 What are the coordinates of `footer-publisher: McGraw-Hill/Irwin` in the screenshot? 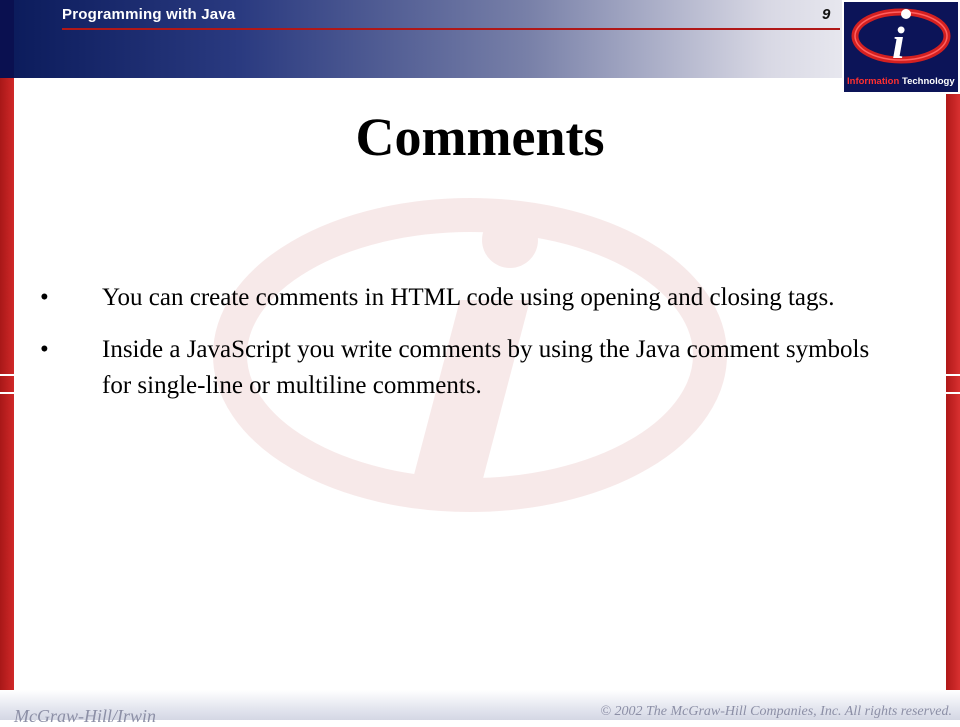 It's located at (85, 716).